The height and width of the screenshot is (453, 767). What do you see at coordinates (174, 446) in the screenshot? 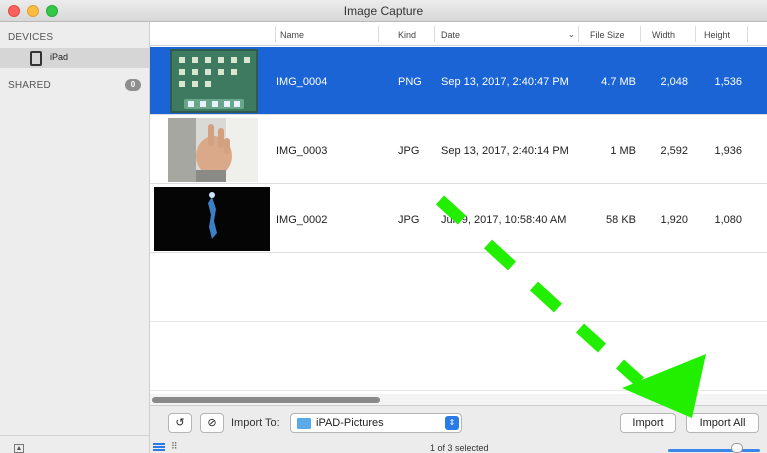
I see `grid-view-icon: ⠿` at bounding box center [174, 446].